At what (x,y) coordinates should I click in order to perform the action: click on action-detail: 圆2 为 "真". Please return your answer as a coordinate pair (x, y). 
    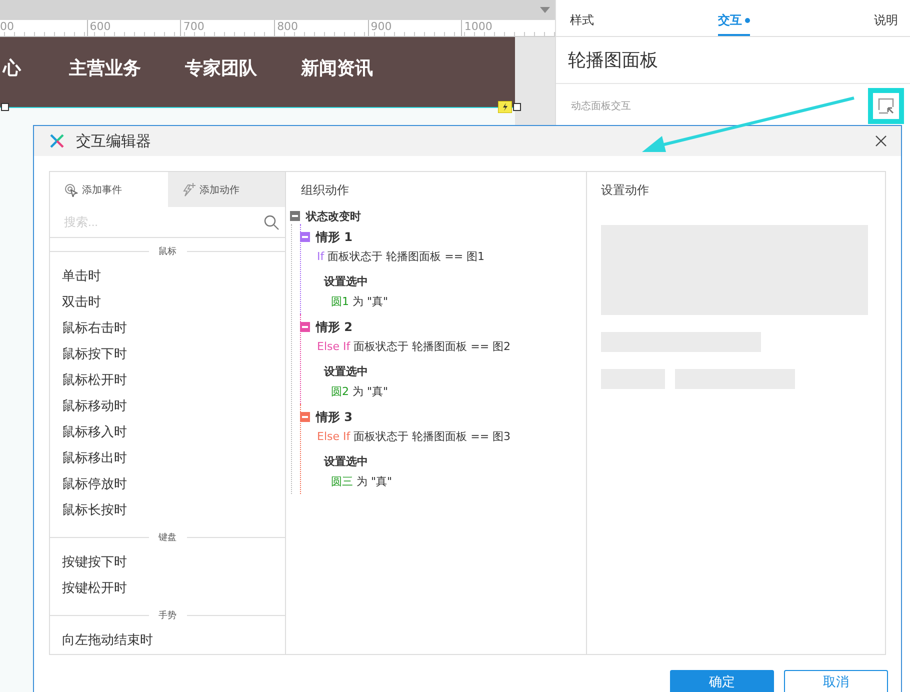
    Looking at the image, I should click on (360, 392).